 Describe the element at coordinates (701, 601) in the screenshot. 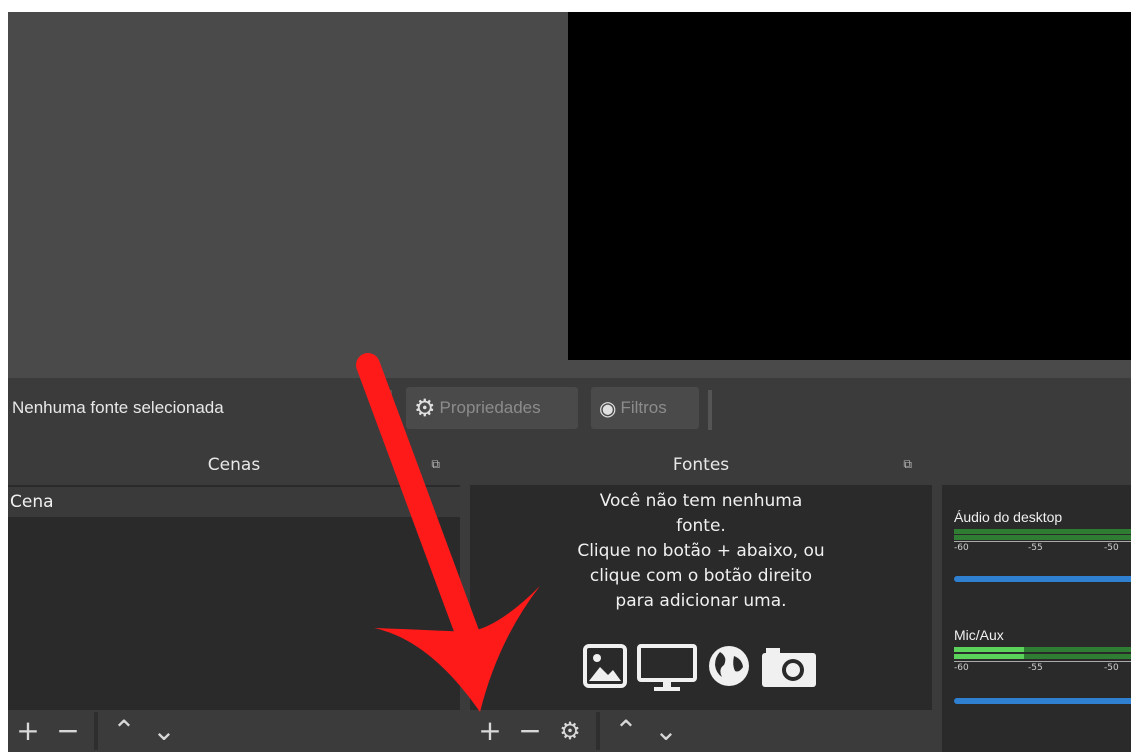

I see `empty-line: para adicionar uma.` at that location.